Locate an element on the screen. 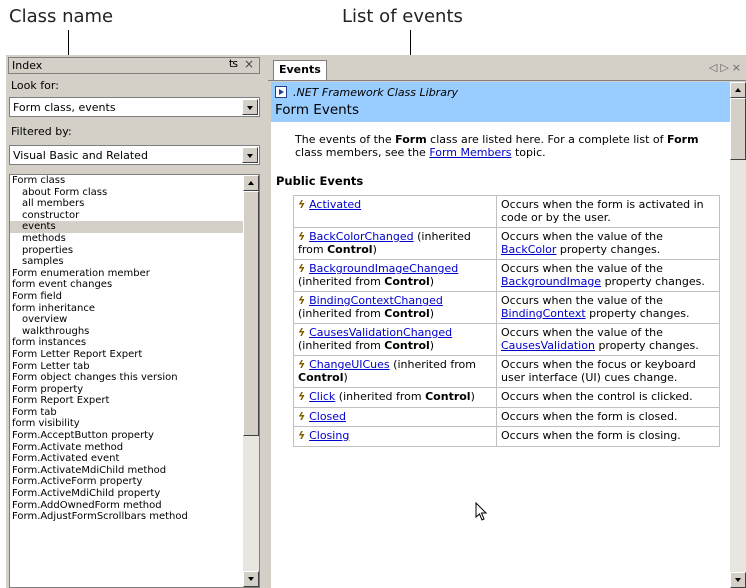 The height and width of the screenshot is (588, 746). index-list-item: Form field is located at coordinates (134, 297).